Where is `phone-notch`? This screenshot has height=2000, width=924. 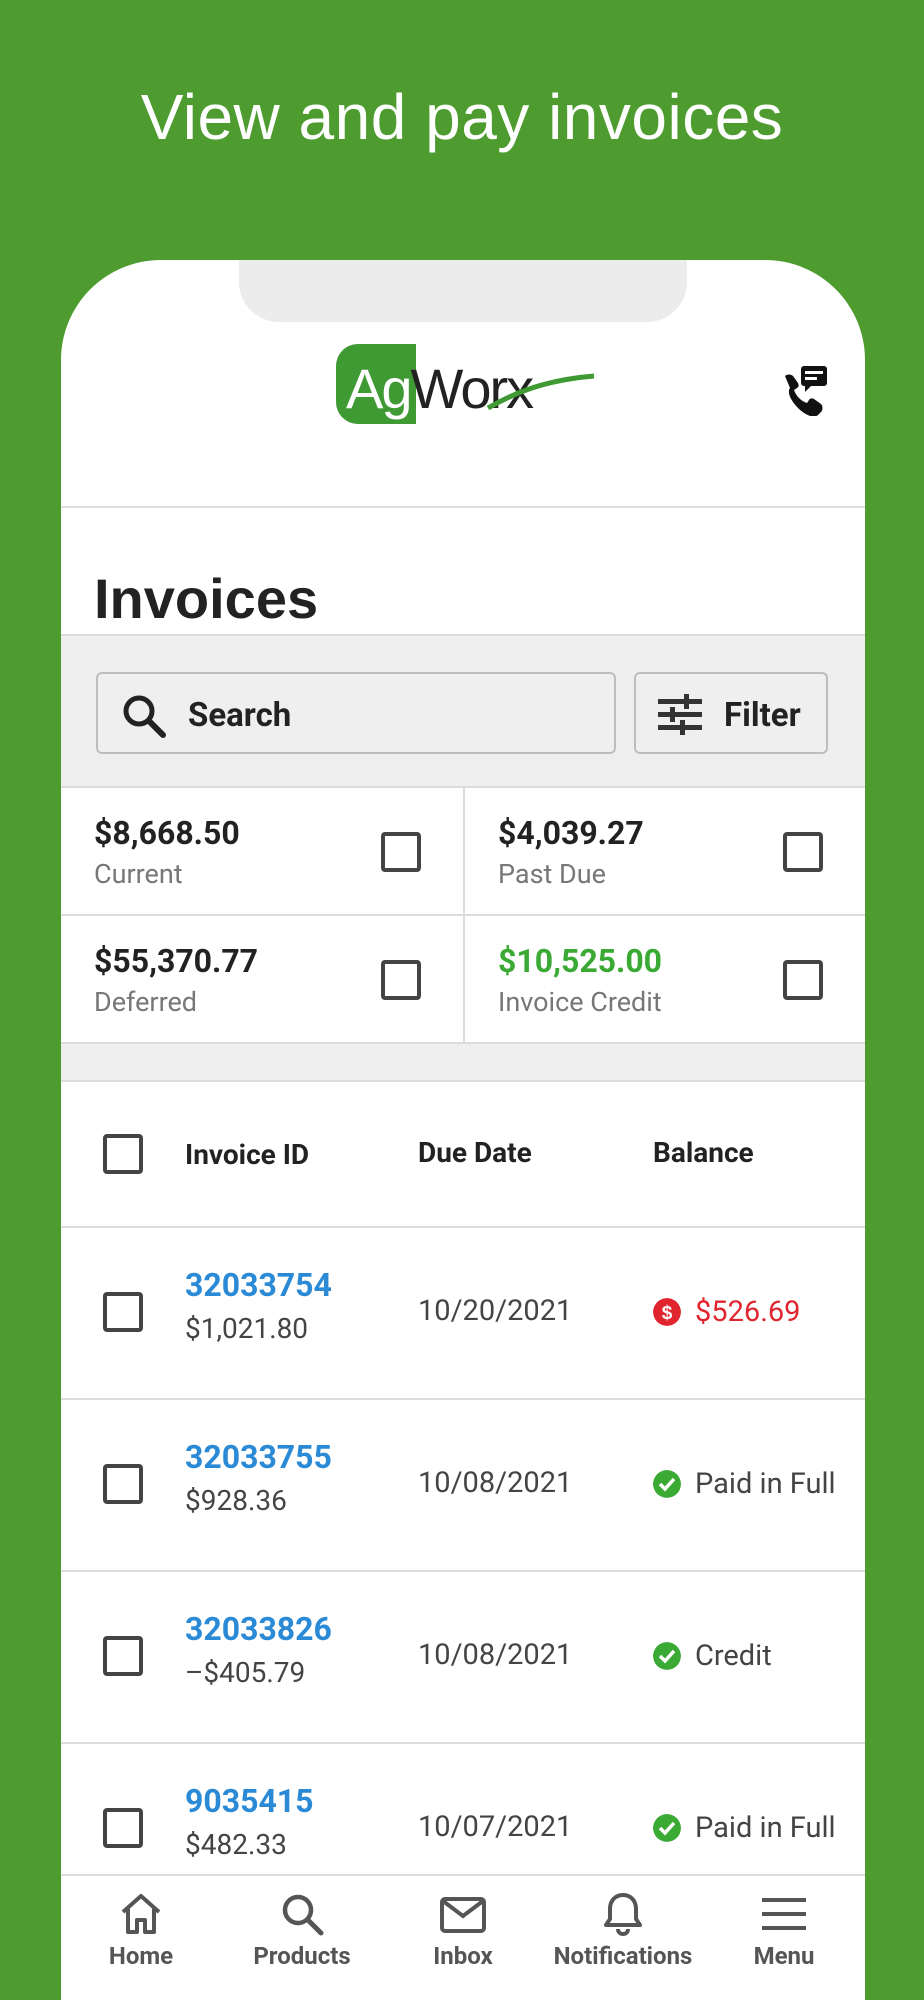 phone-notch is located at coordinates (463, 291).